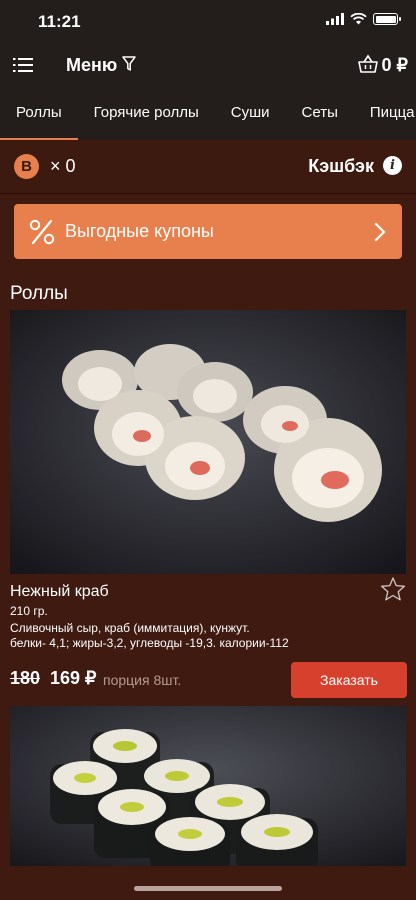  Describe the element at coordinates (26, 166) in the screenshot. I see `cashback-coin-icon: B` at that location.